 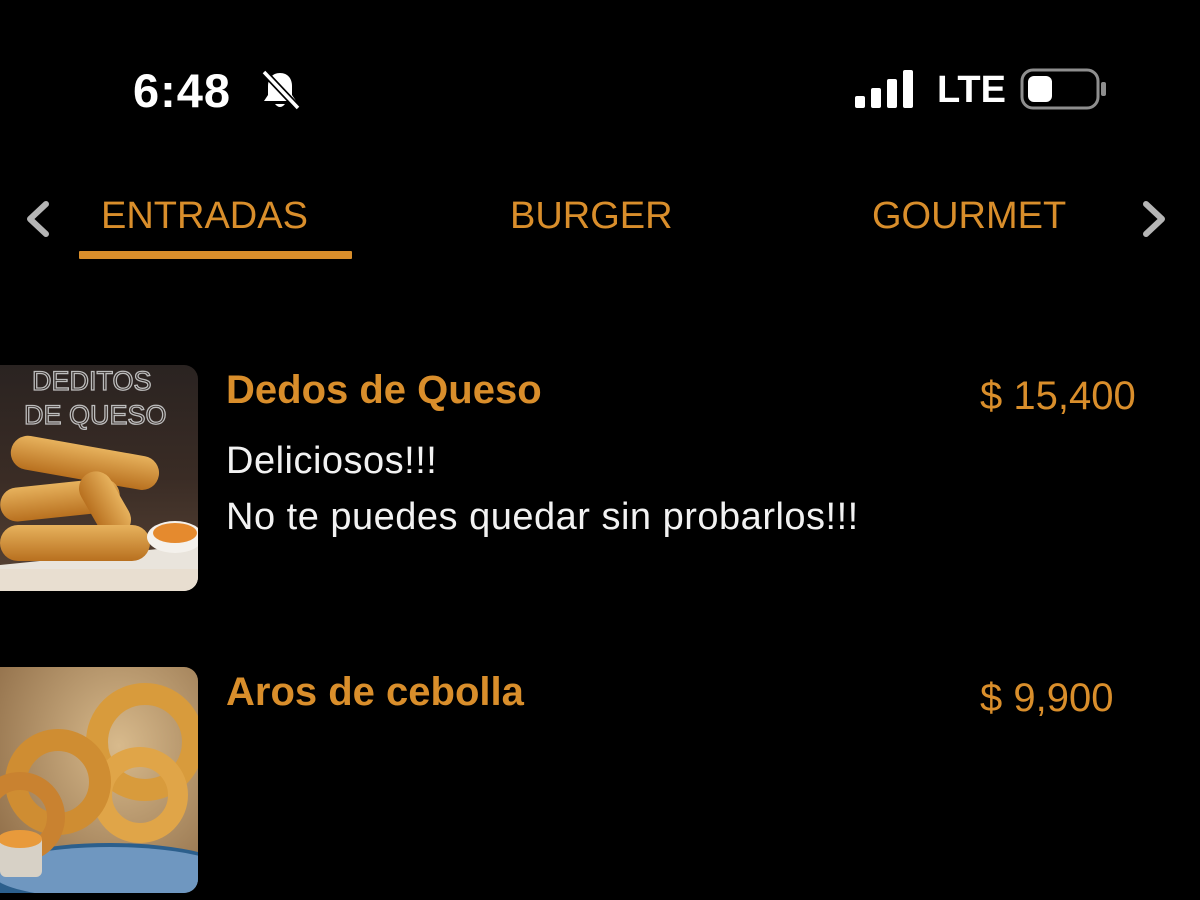 What do you see at coordinates (38, 219) in the screenshot?
I see `chevron-left-icon` at bounding box center [38, 219].